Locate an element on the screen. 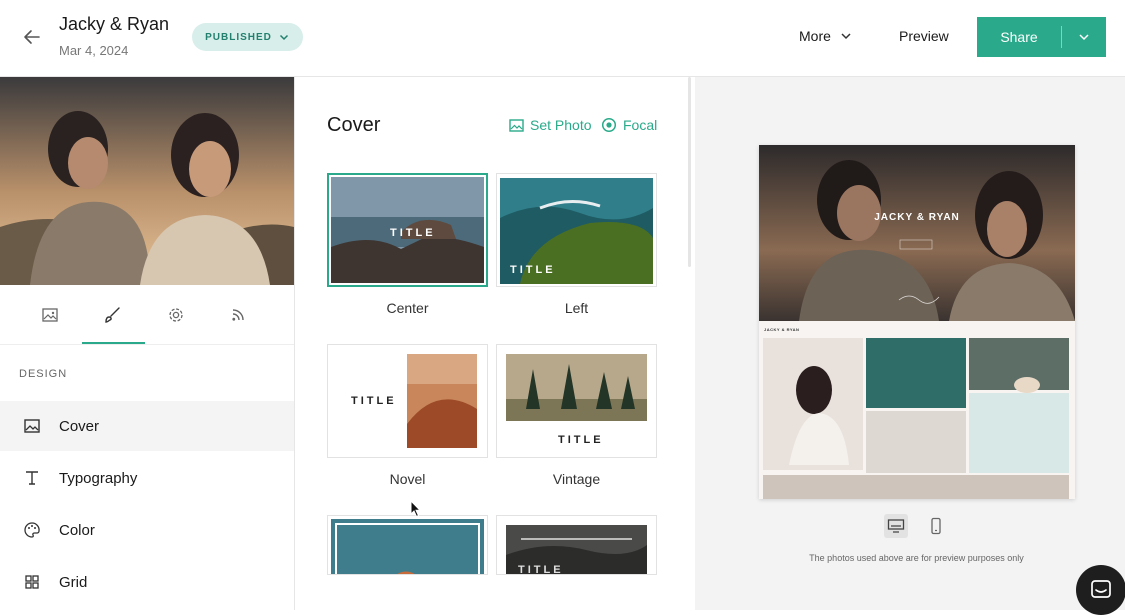 Image resolution: width=1125 pixels, height=615 pixels. cover-style-label: Novel is located at coordinates (407, 479).